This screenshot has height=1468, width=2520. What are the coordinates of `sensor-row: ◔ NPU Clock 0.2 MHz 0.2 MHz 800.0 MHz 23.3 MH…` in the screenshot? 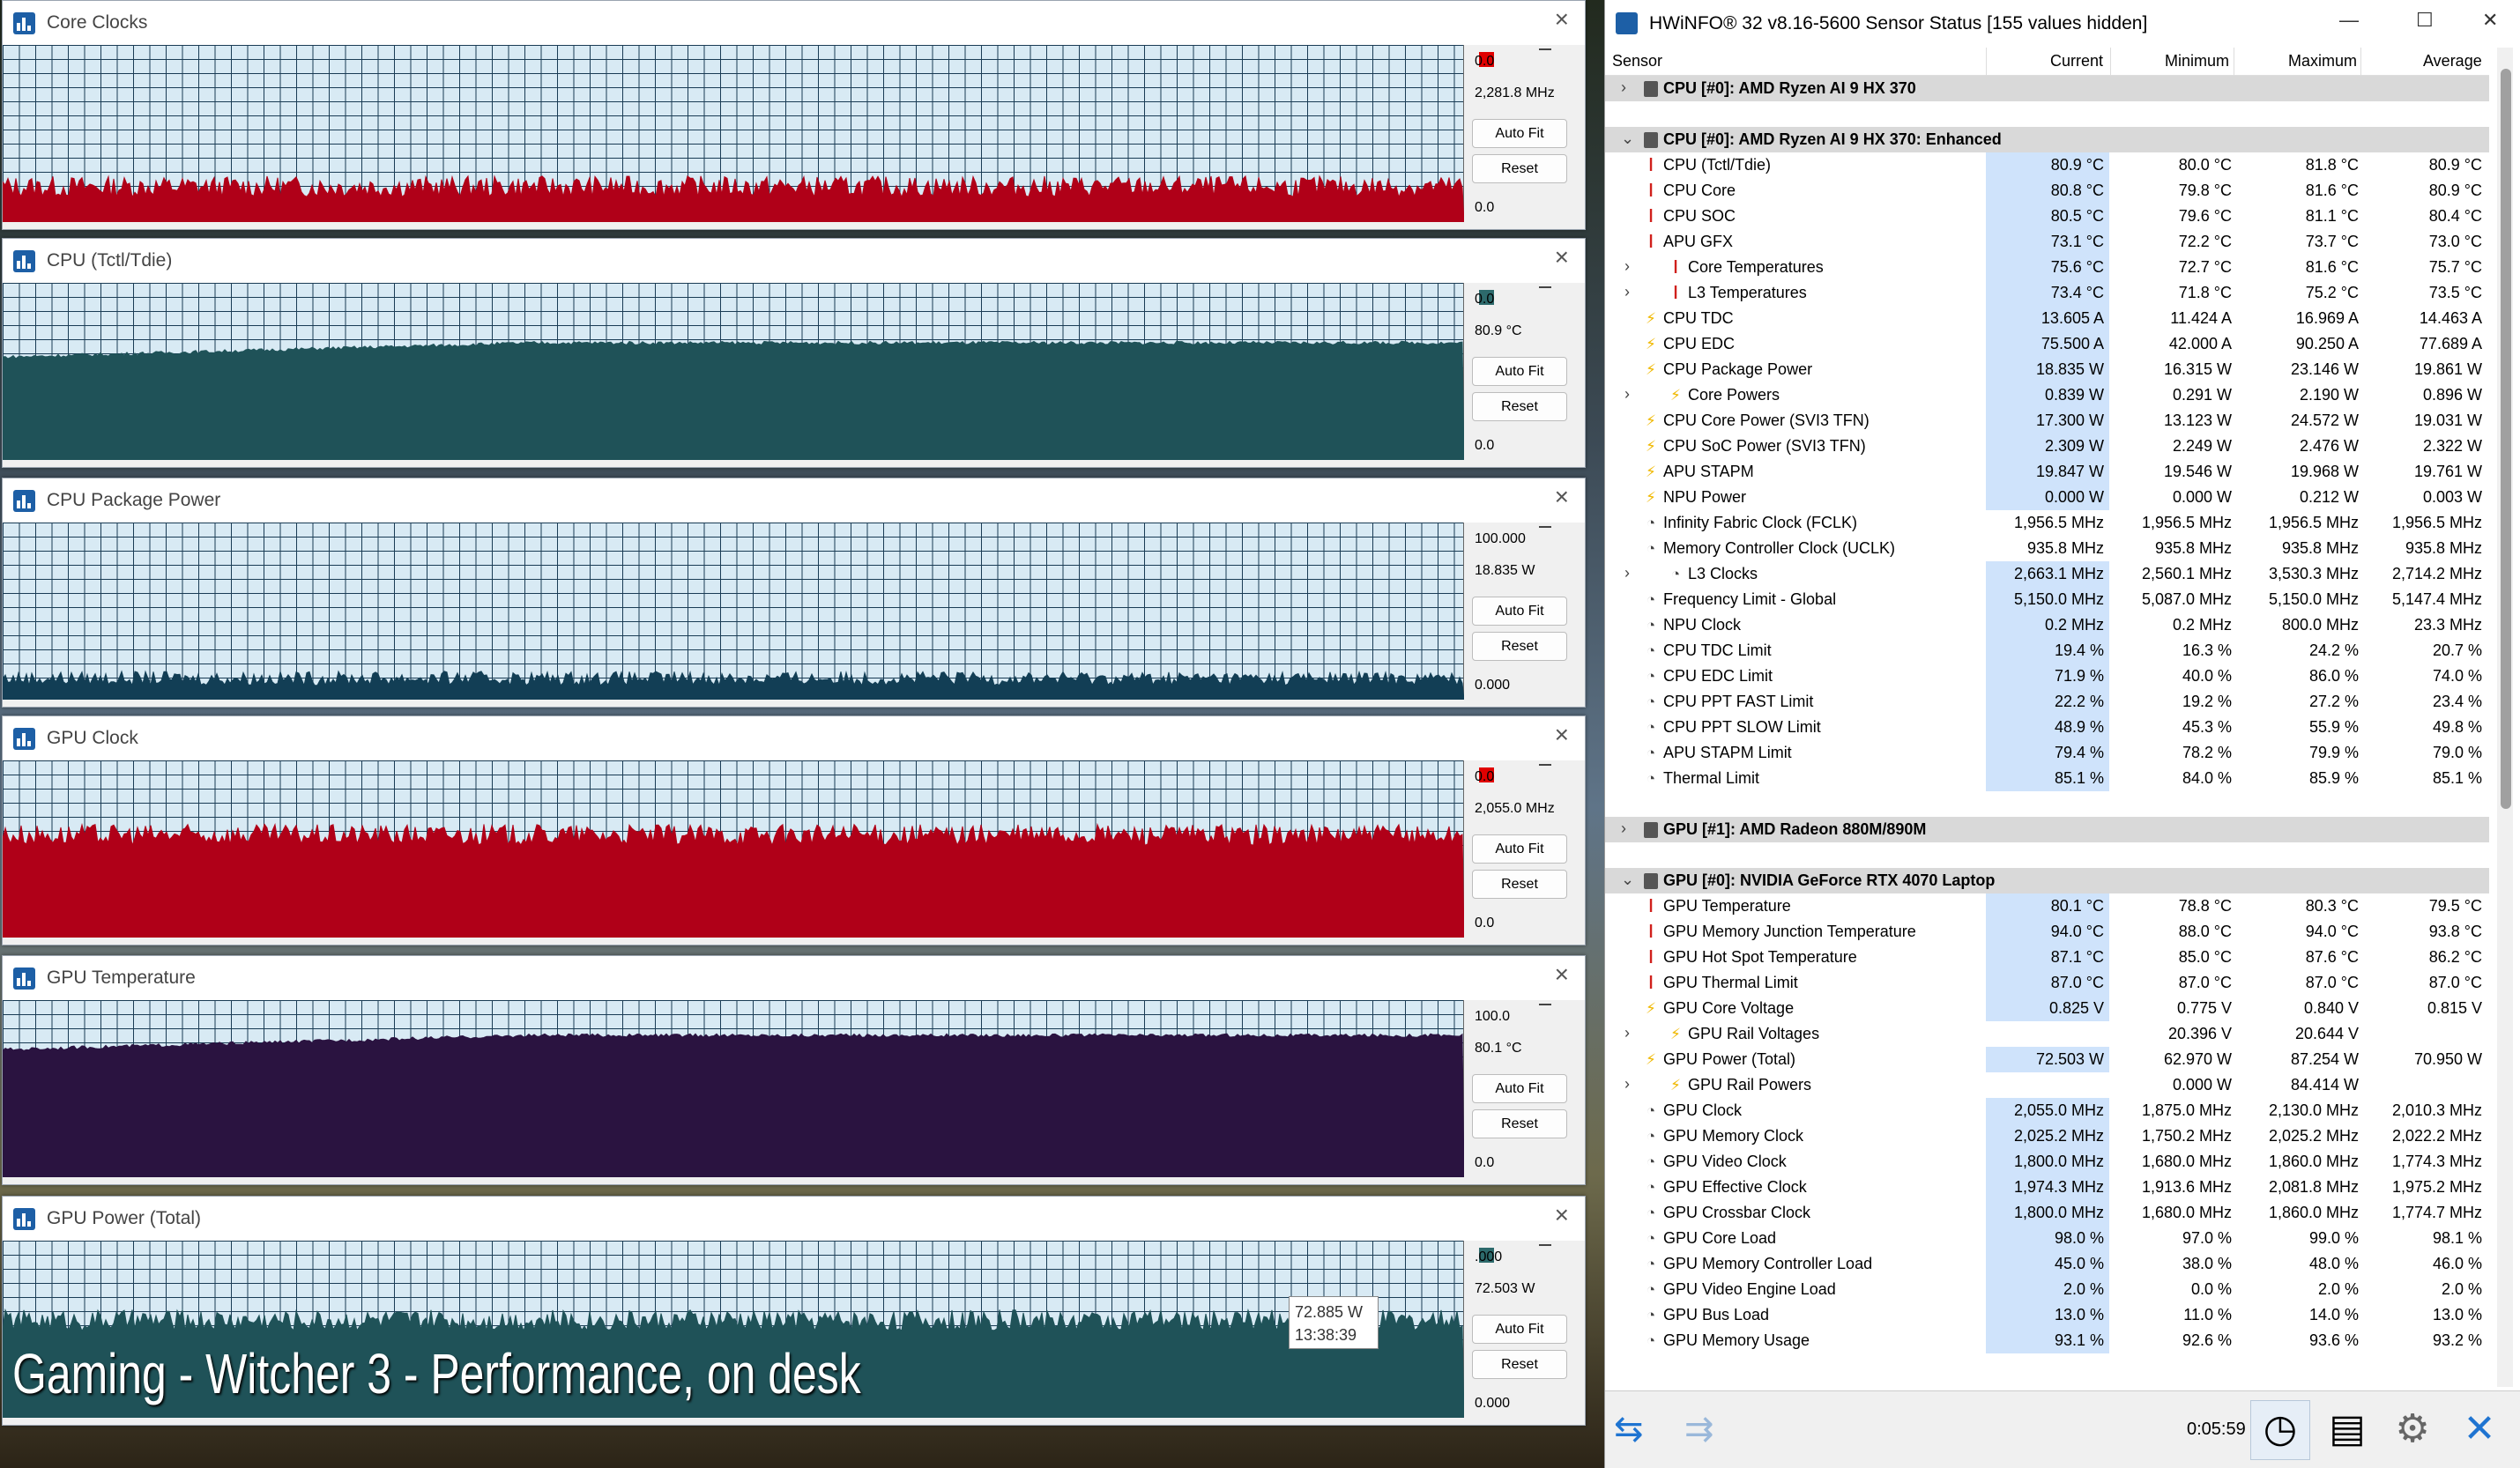 It's located at (2047, 625).